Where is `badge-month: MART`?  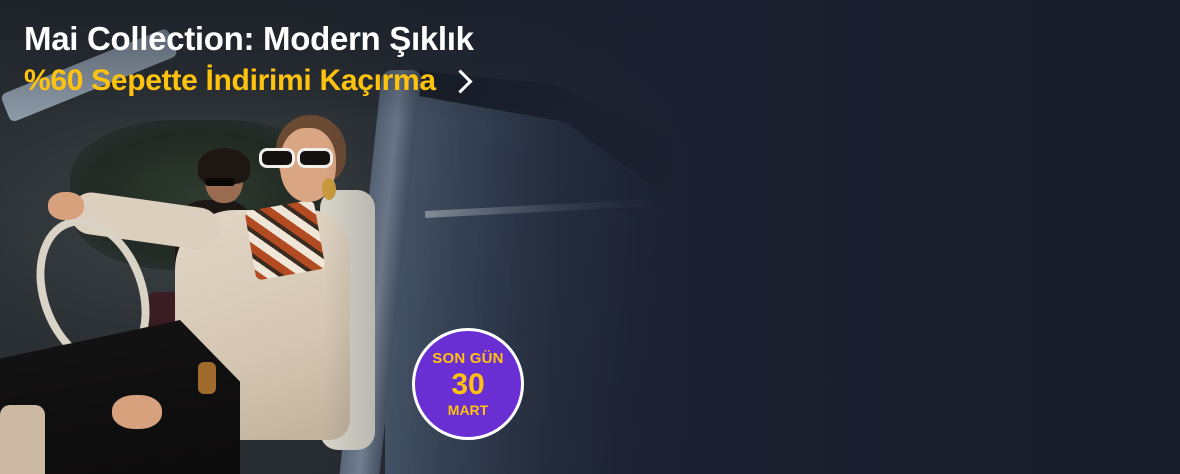 badge-month: MART is located at coordinates (468, 410).